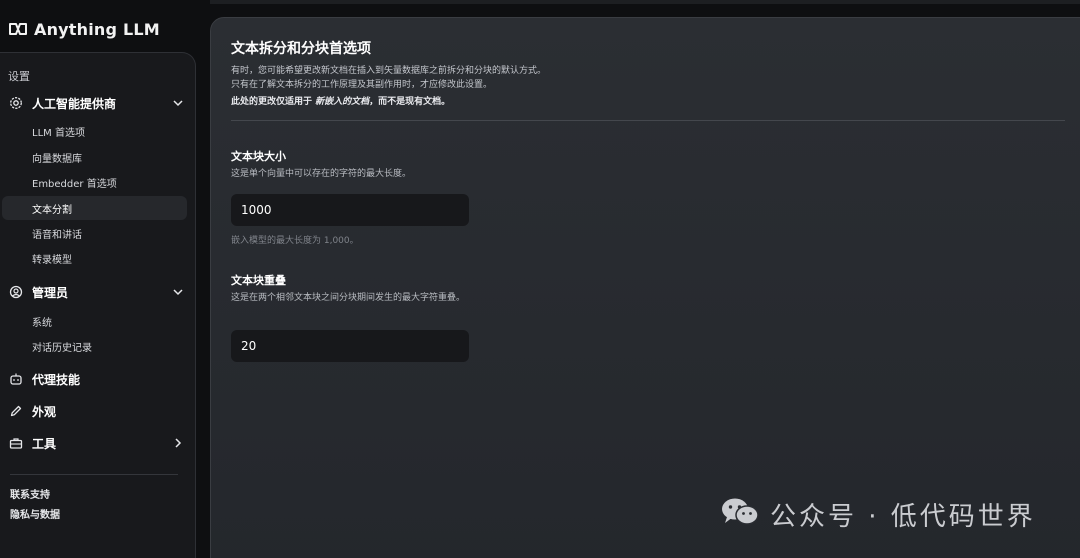 The width and height of the screenshot is (1080, 558). Describe the element at coordinates (94, 131) in the screenshot. I see `sidebar-item-llm-preference: LLM 首选项` at that location.